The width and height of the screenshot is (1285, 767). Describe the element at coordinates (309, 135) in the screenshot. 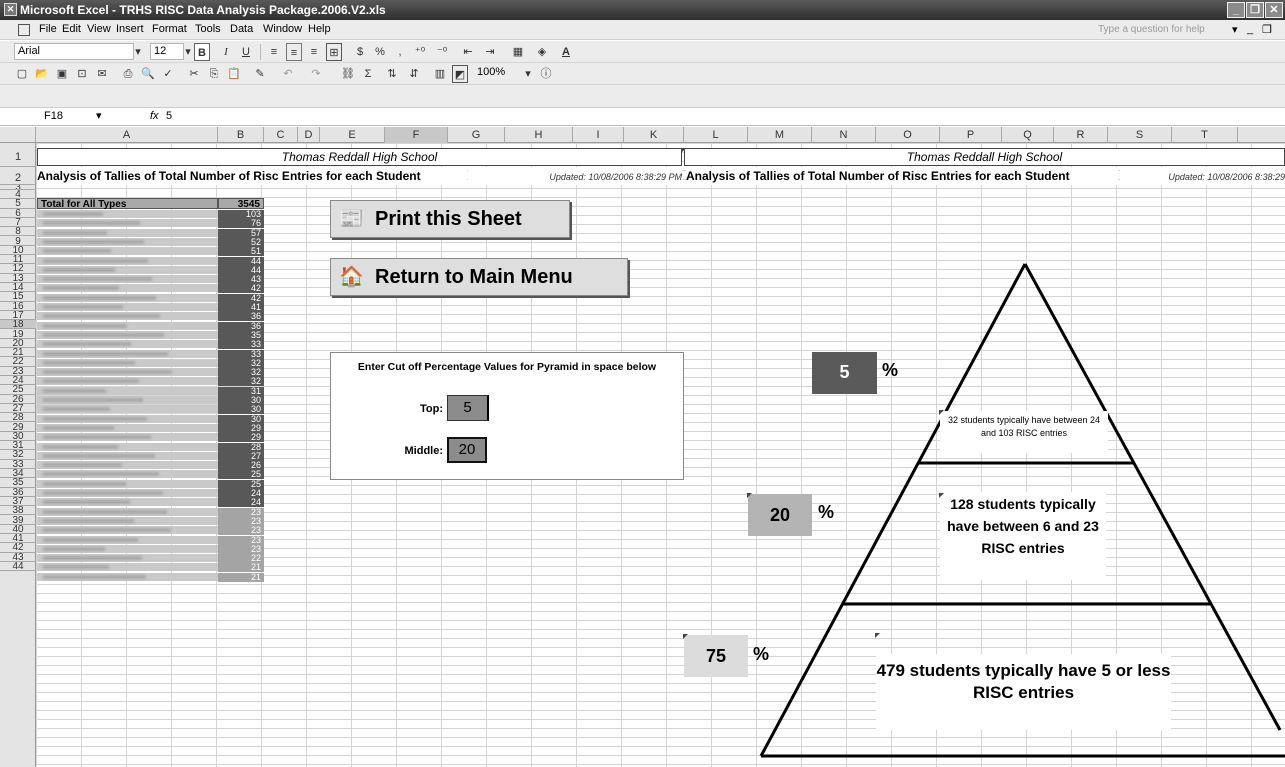

I see `column-header: D` at that location.